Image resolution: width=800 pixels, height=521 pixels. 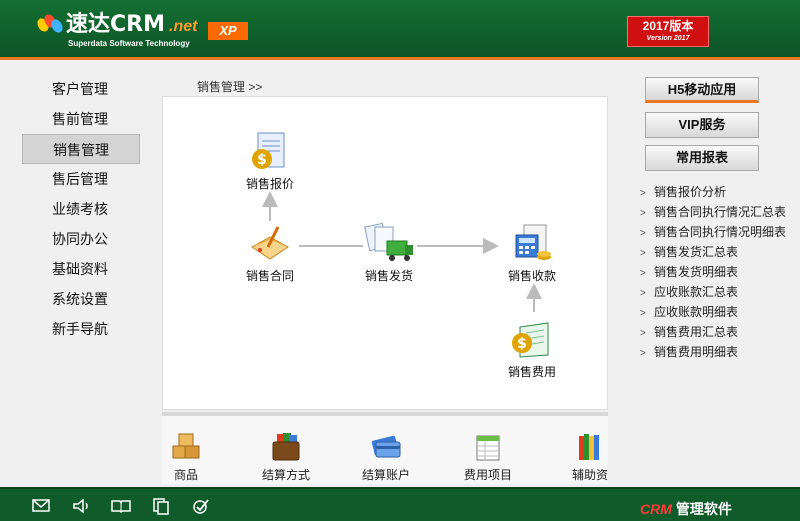 I want to click on basic-data-toolbar: 商品 结算方式 结算账户 费用项目 辅助资, so click(x=385, y=448).